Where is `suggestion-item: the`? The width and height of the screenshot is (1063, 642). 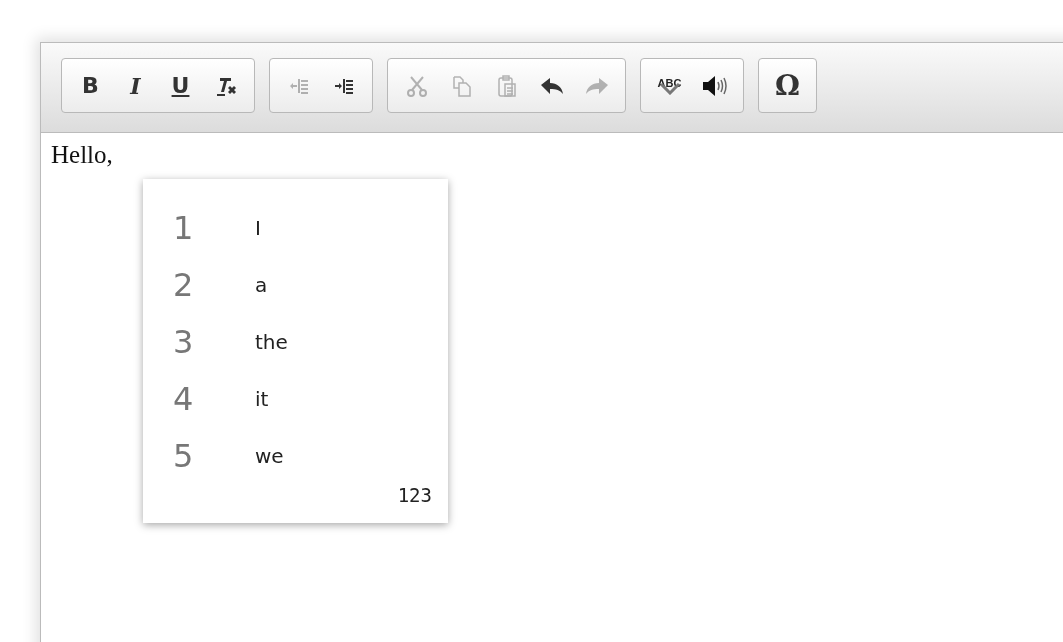 suggestion-item: the is located at coordinates (271, 341).